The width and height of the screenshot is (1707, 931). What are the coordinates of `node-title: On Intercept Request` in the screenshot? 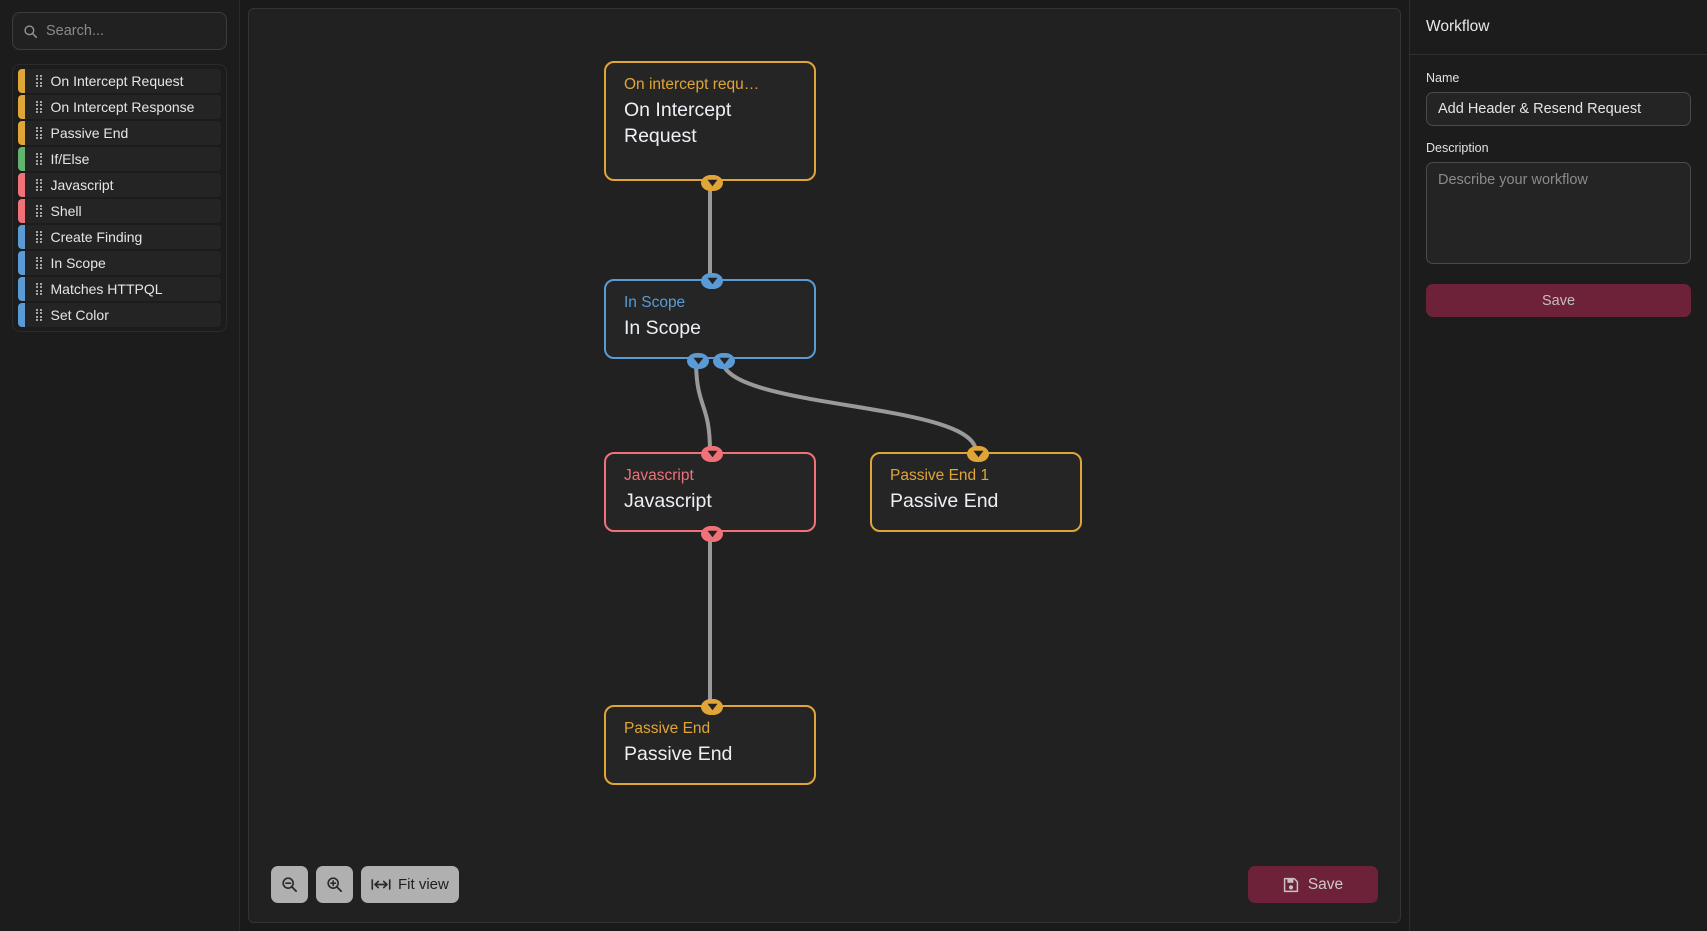 It's located at (678, 122).